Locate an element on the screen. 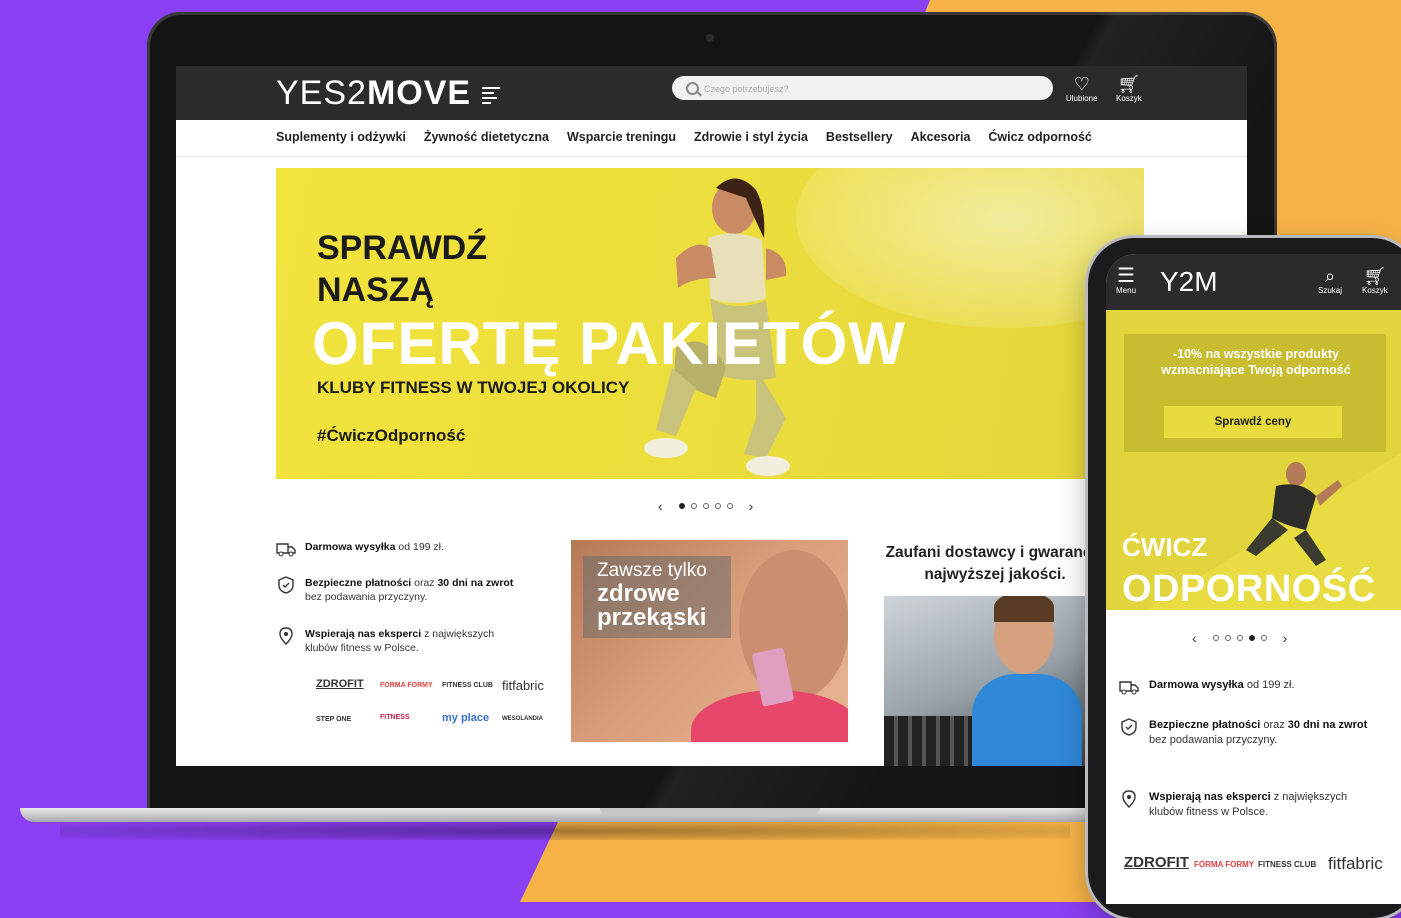 The height and width of the screenshot is (918, 1401). brand-logo-my-place: my place is located at coordinates (465, 718).